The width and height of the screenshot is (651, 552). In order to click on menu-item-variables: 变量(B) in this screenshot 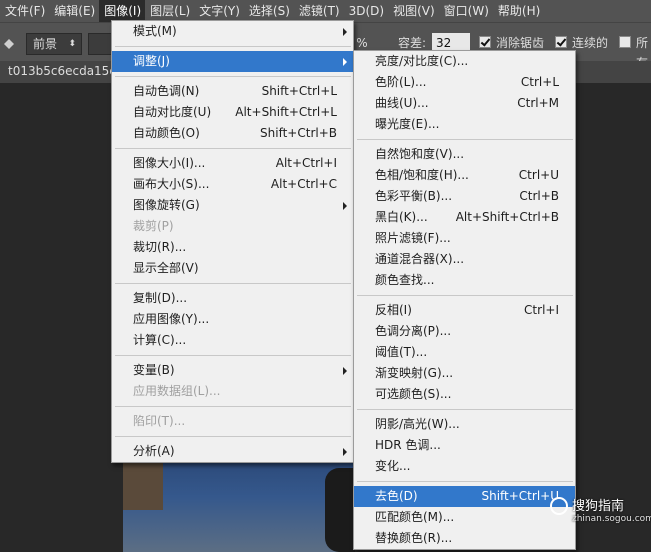, I will do `click(232, 370)`.